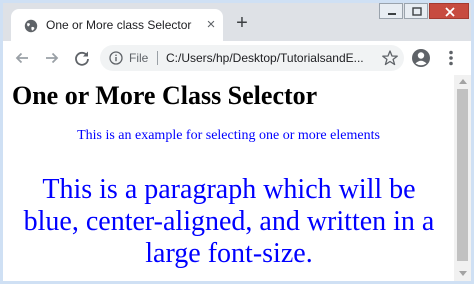  Describe the element at coordinates (416, 11) in the screenshot. I see `maximize-icon` at that location.